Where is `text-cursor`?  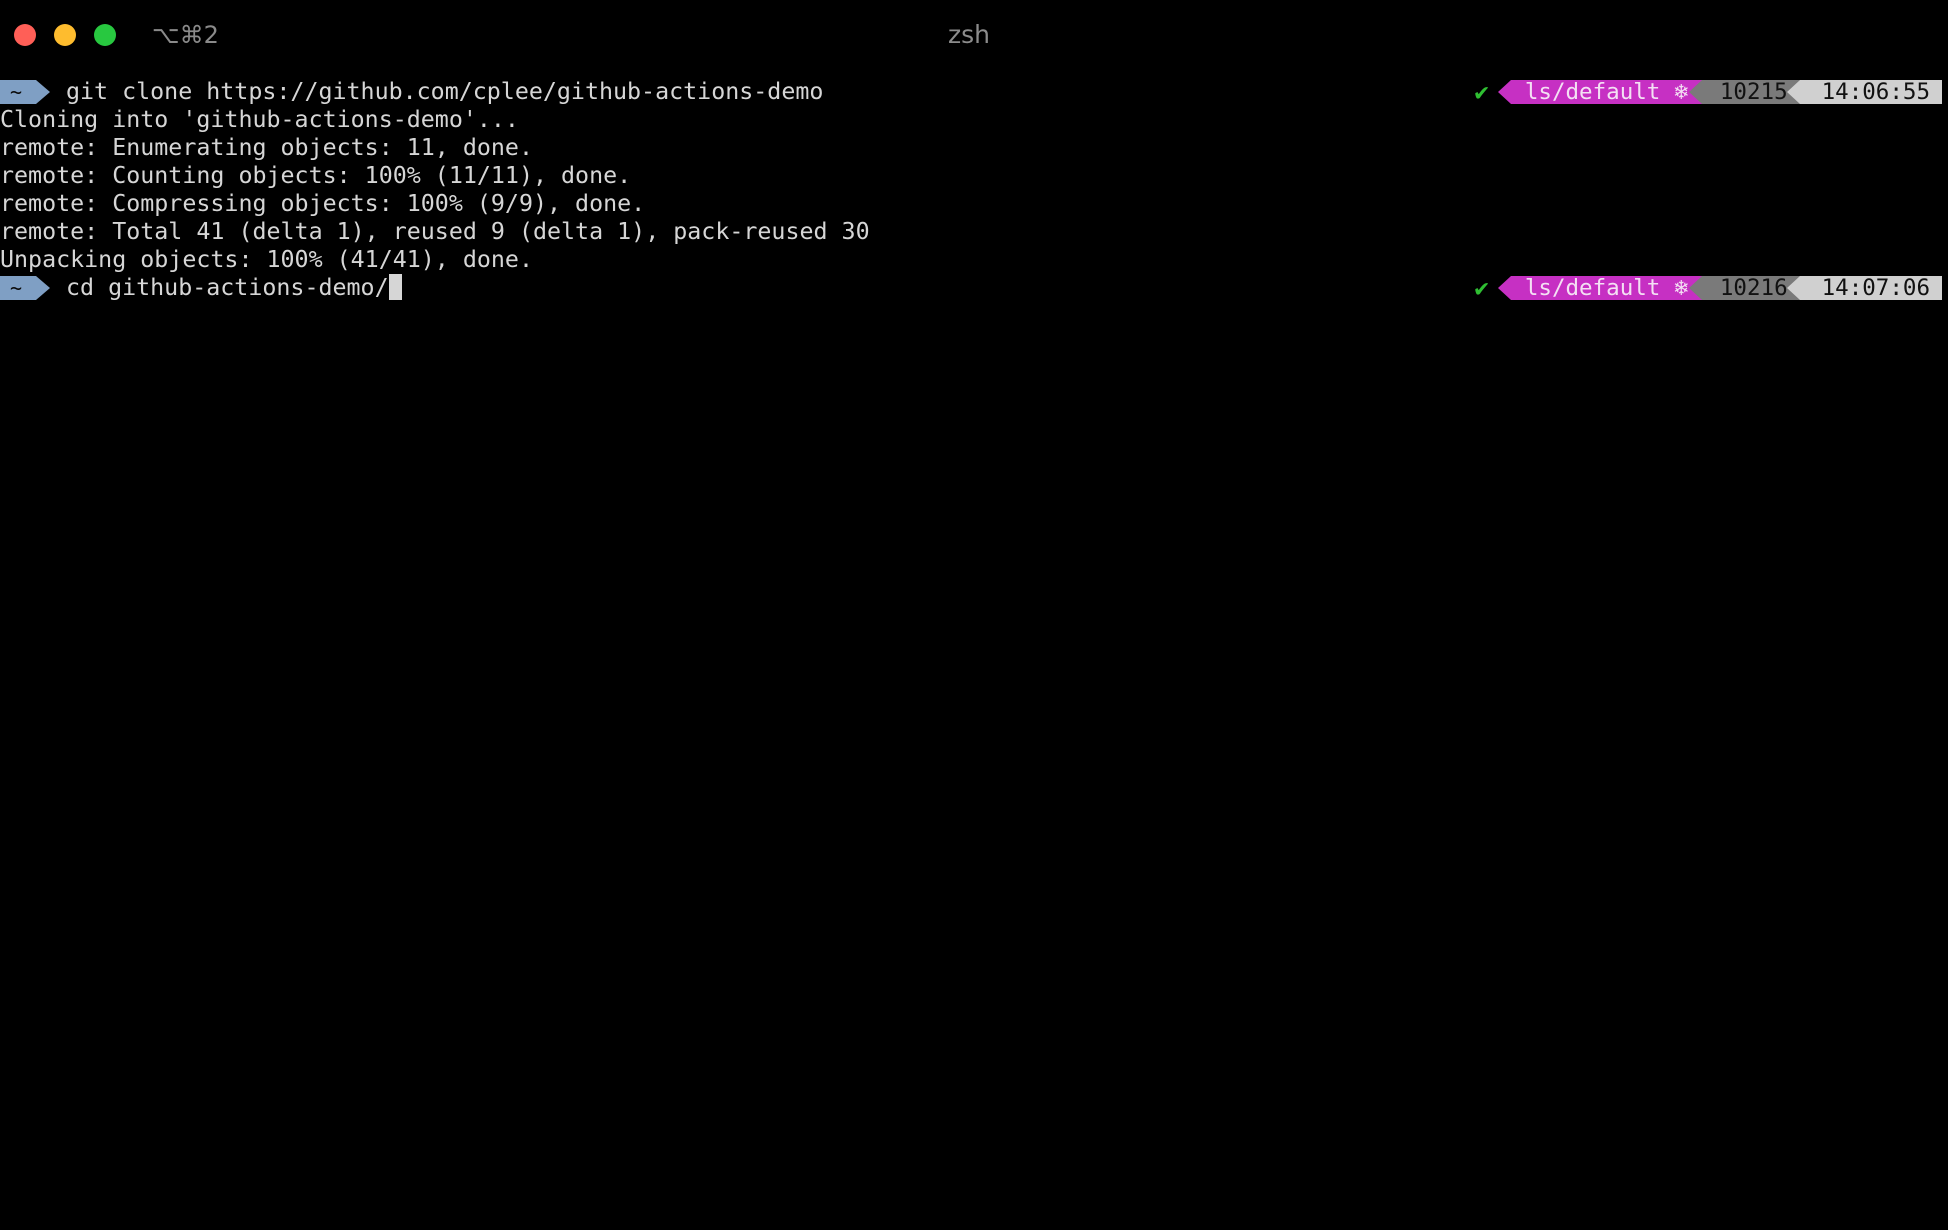
text-cursor is located at coordinates (395, 287).